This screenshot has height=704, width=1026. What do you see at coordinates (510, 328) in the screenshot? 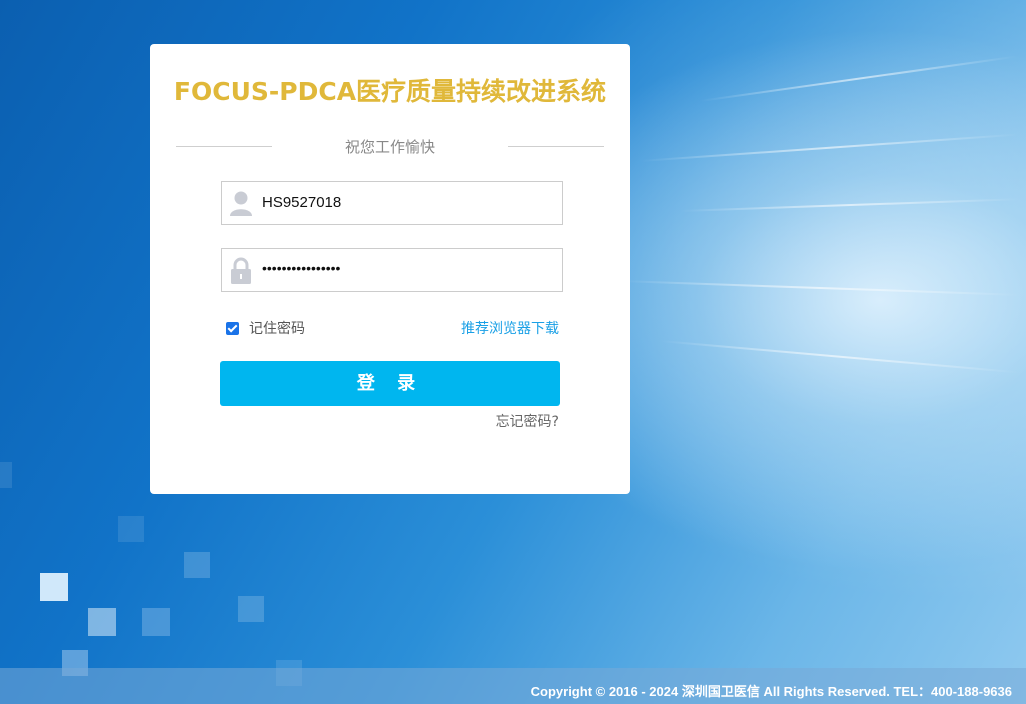
I see `browser-download-link: 推荐浏览器下载` at bounding box center [510, 328].